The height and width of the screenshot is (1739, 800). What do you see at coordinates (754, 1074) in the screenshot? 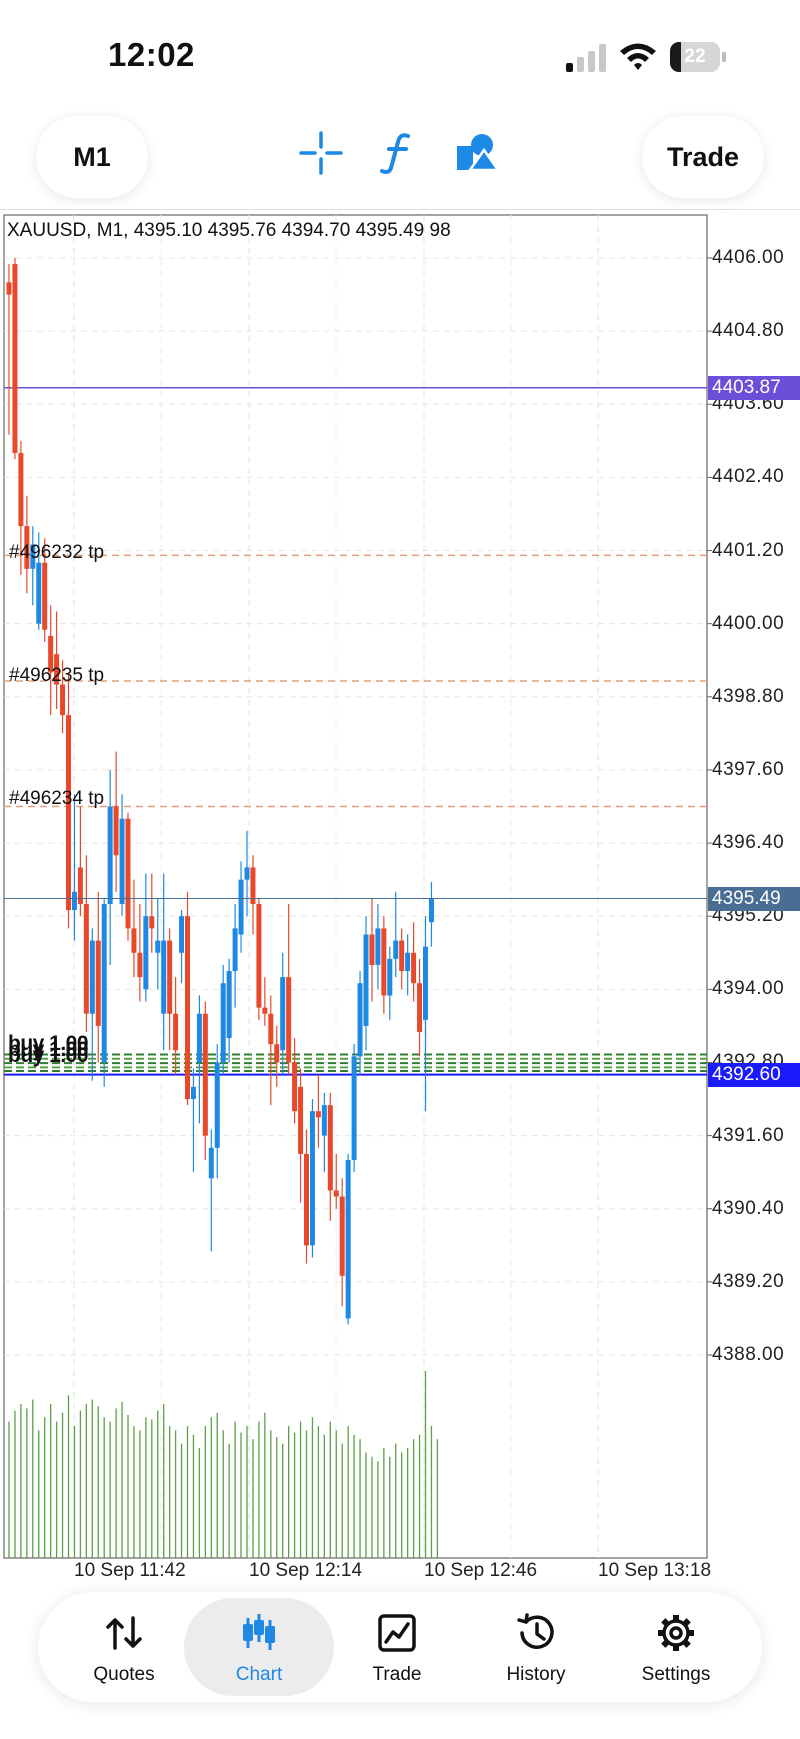
I see `position-price-badge: 4392.60` at bounding box center [754, 1074].